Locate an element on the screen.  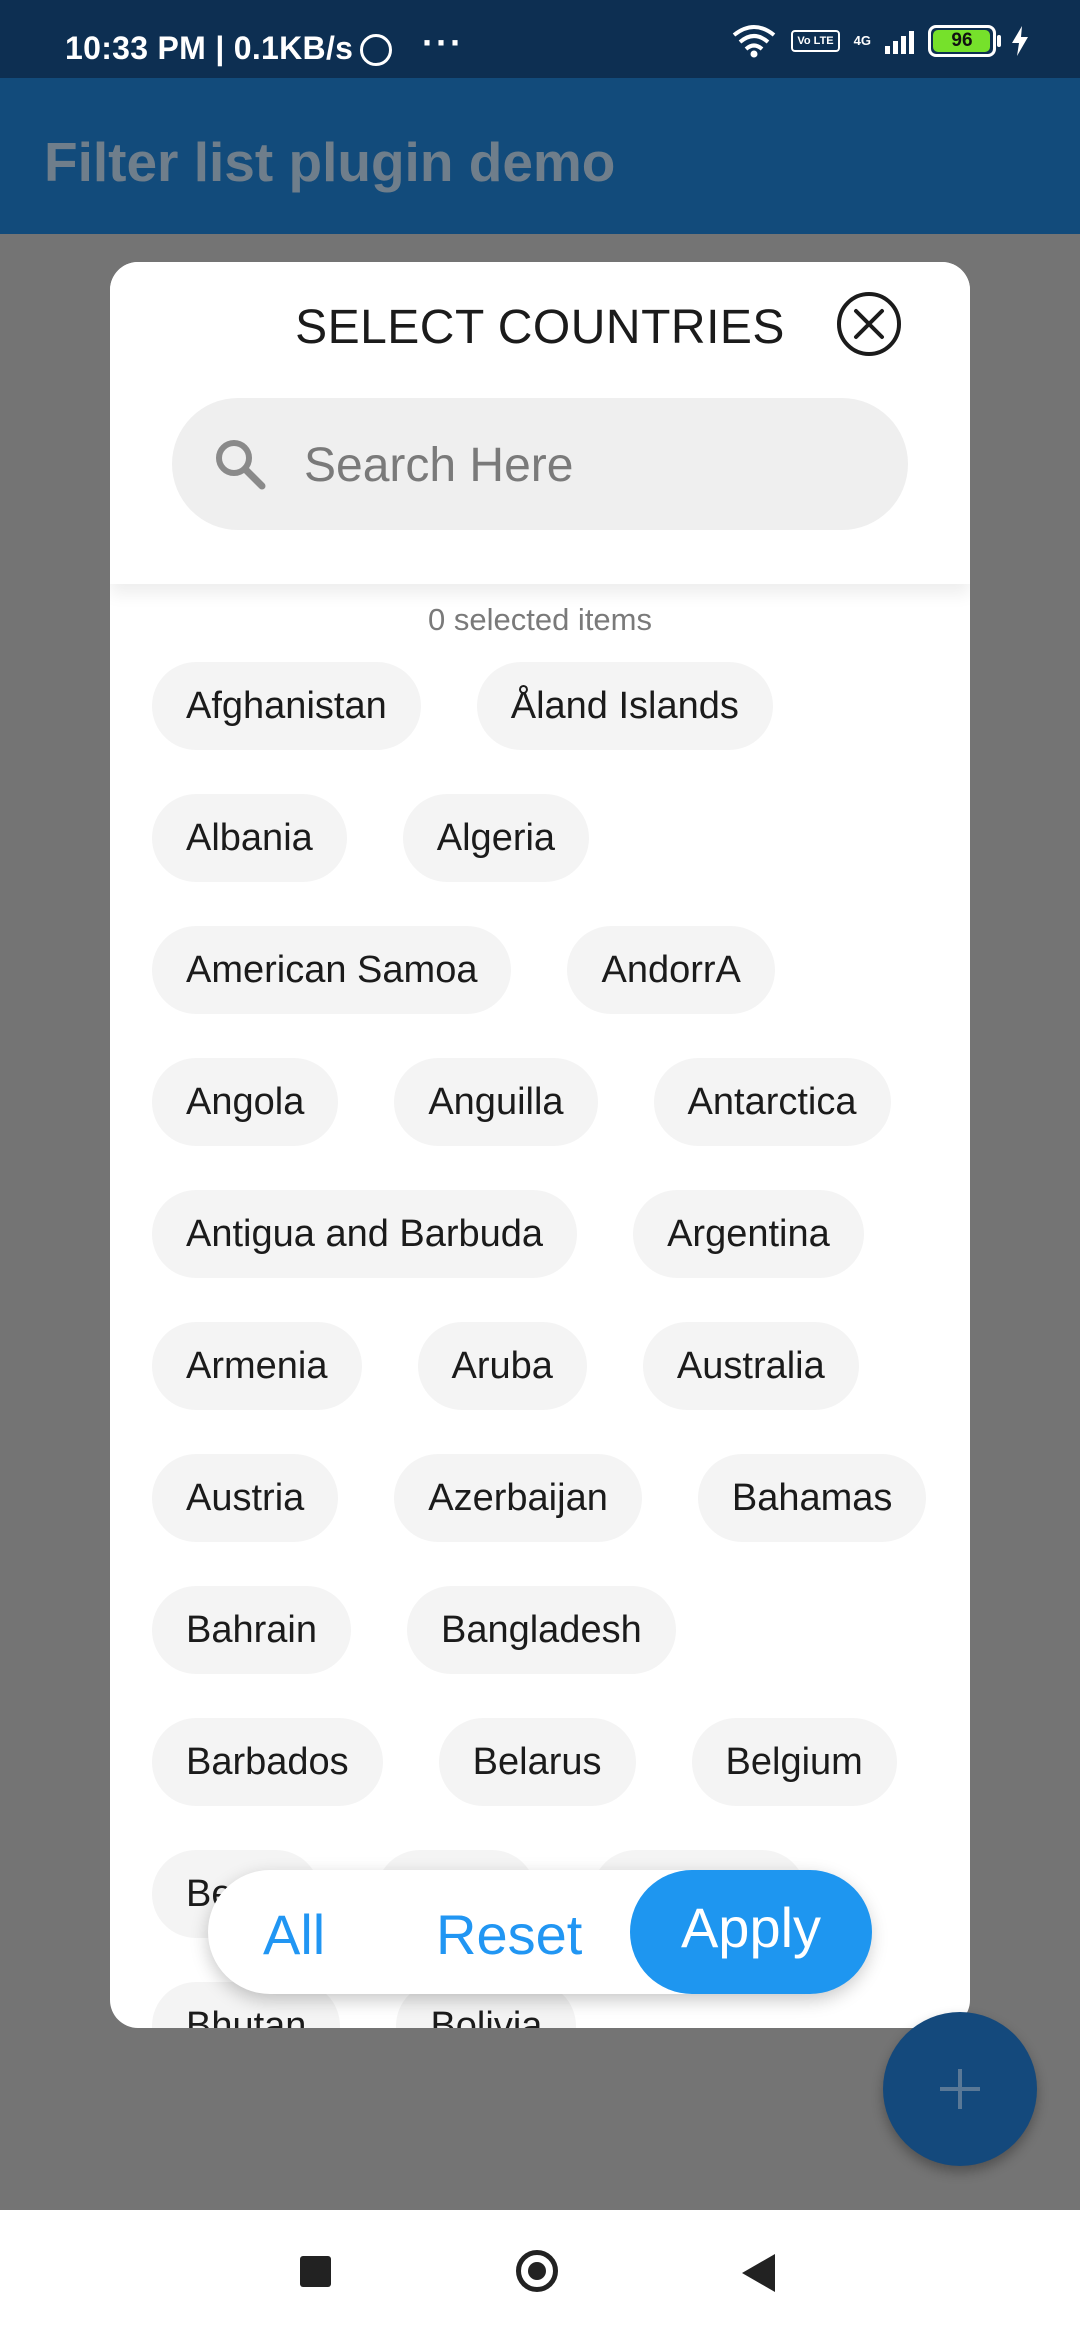
network-type: 4G is located at coordinates (862, 40).